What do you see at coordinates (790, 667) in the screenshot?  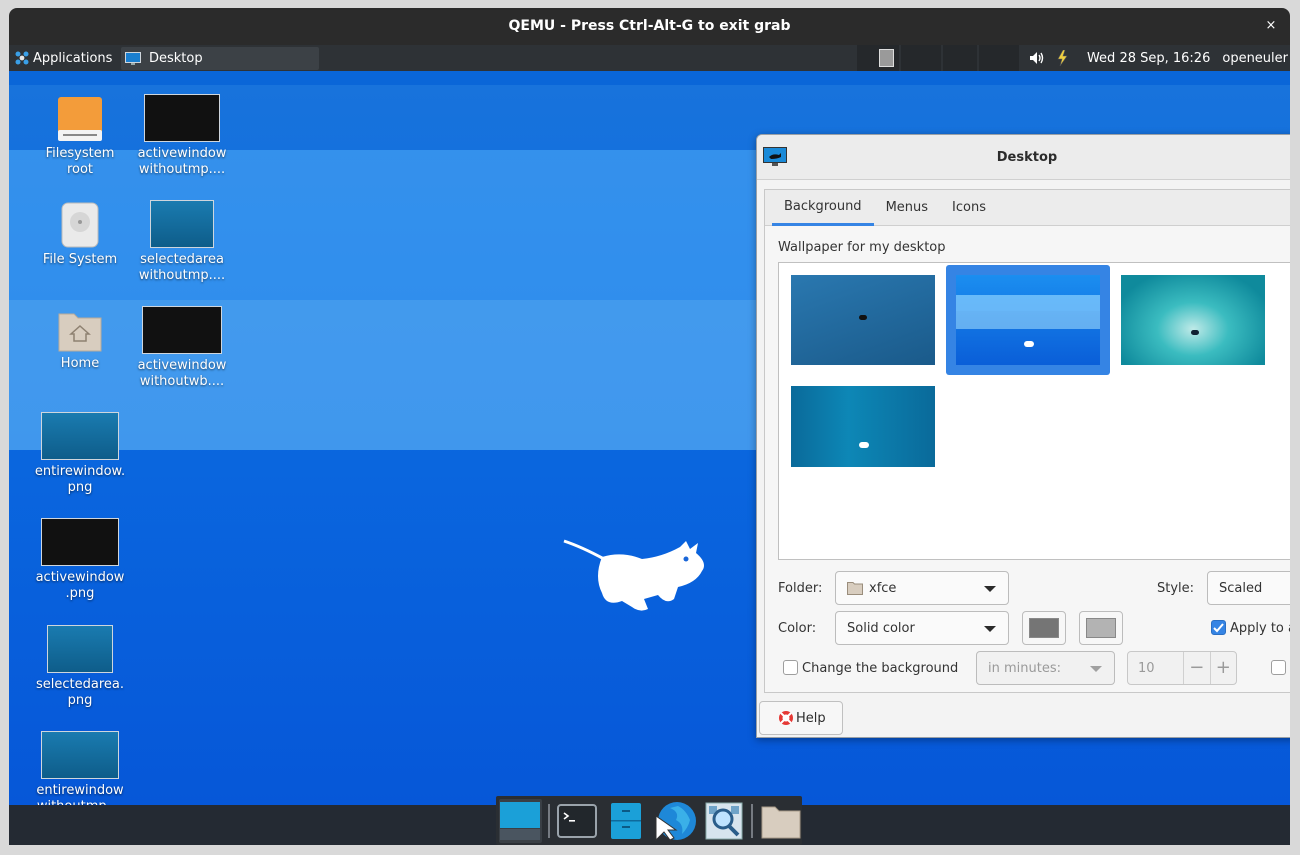 I see `change-background-checkbox` at bounding box center [790, 667].